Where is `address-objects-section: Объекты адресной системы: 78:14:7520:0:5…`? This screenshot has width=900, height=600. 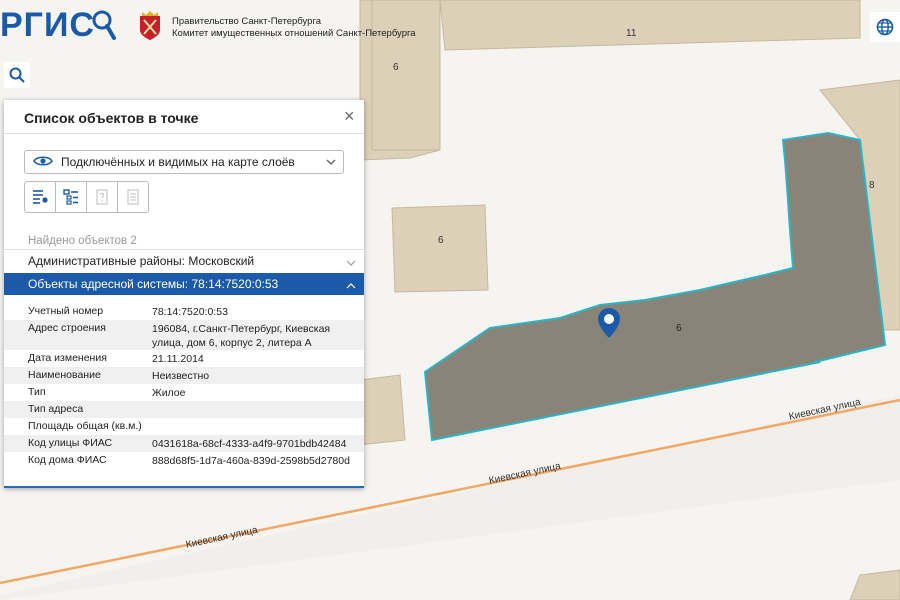 address-objects-section: Объекты адресной системы: 78:14:7520:0:5… is located at coordinates (184, 284).